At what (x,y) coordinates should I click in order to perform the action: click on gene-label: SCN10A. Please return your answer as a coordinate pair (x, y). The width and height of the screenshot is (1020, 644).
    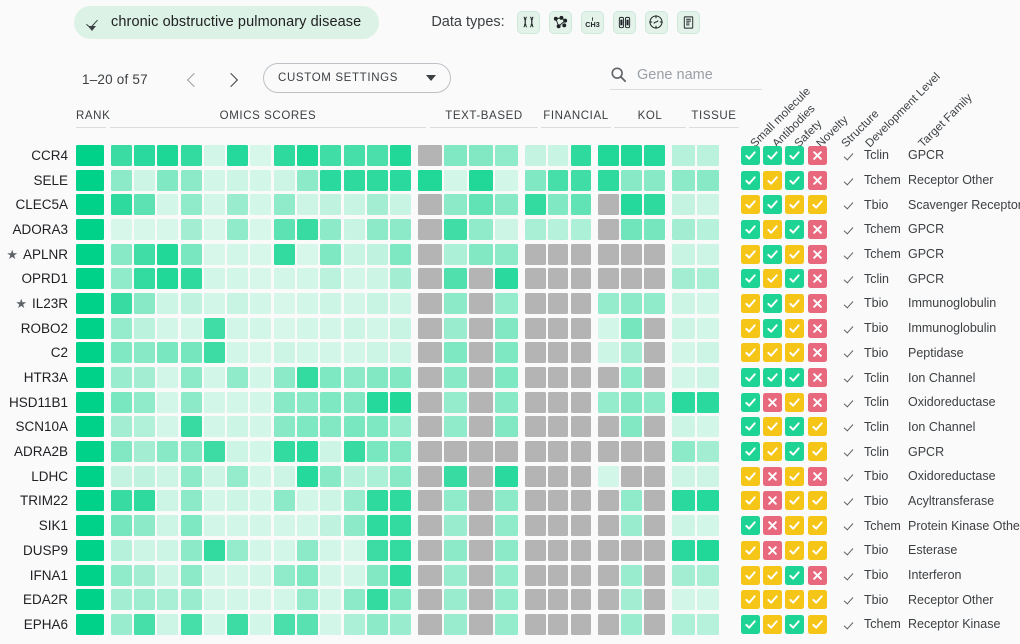
    Looking at the image, I should click on (36, 427).